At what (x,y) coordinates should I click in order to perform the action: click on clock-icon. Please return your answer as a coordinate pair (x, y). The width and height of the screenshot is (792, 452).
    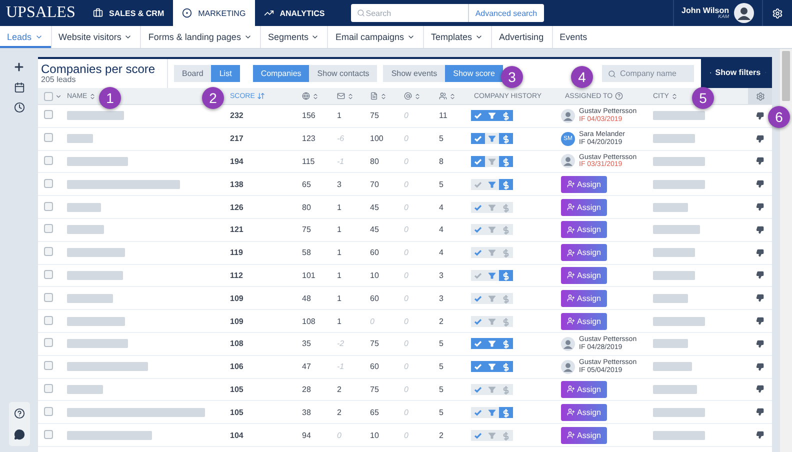
    Looking at the image, I should click on (19, 107).